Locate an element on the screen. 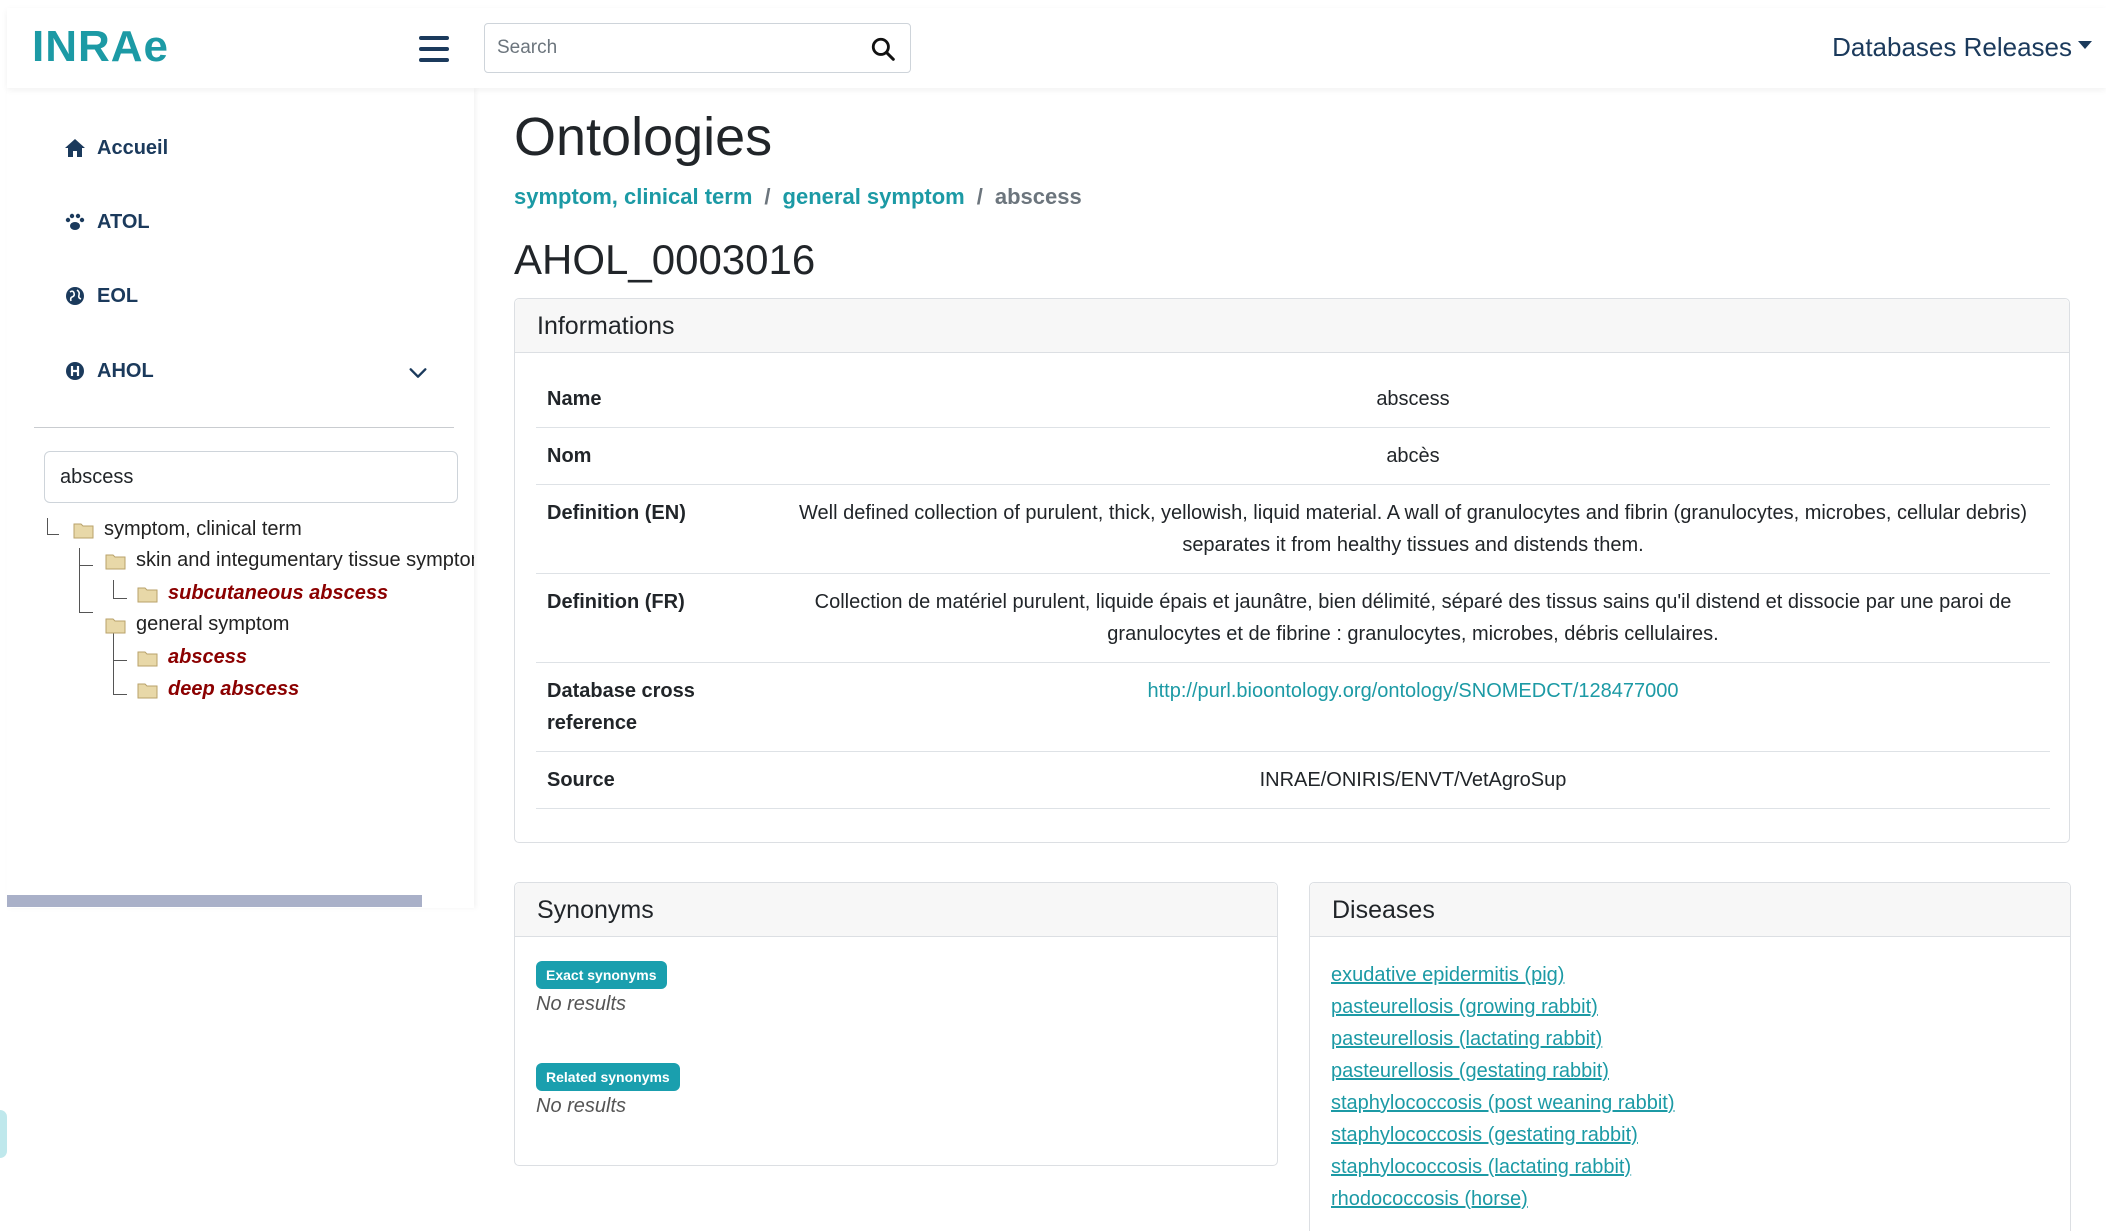 This screenshot has height=1231, width=2106. disease-link: pasteurellosis (lactating rabbit) is located at coordinates (1466, 1039).